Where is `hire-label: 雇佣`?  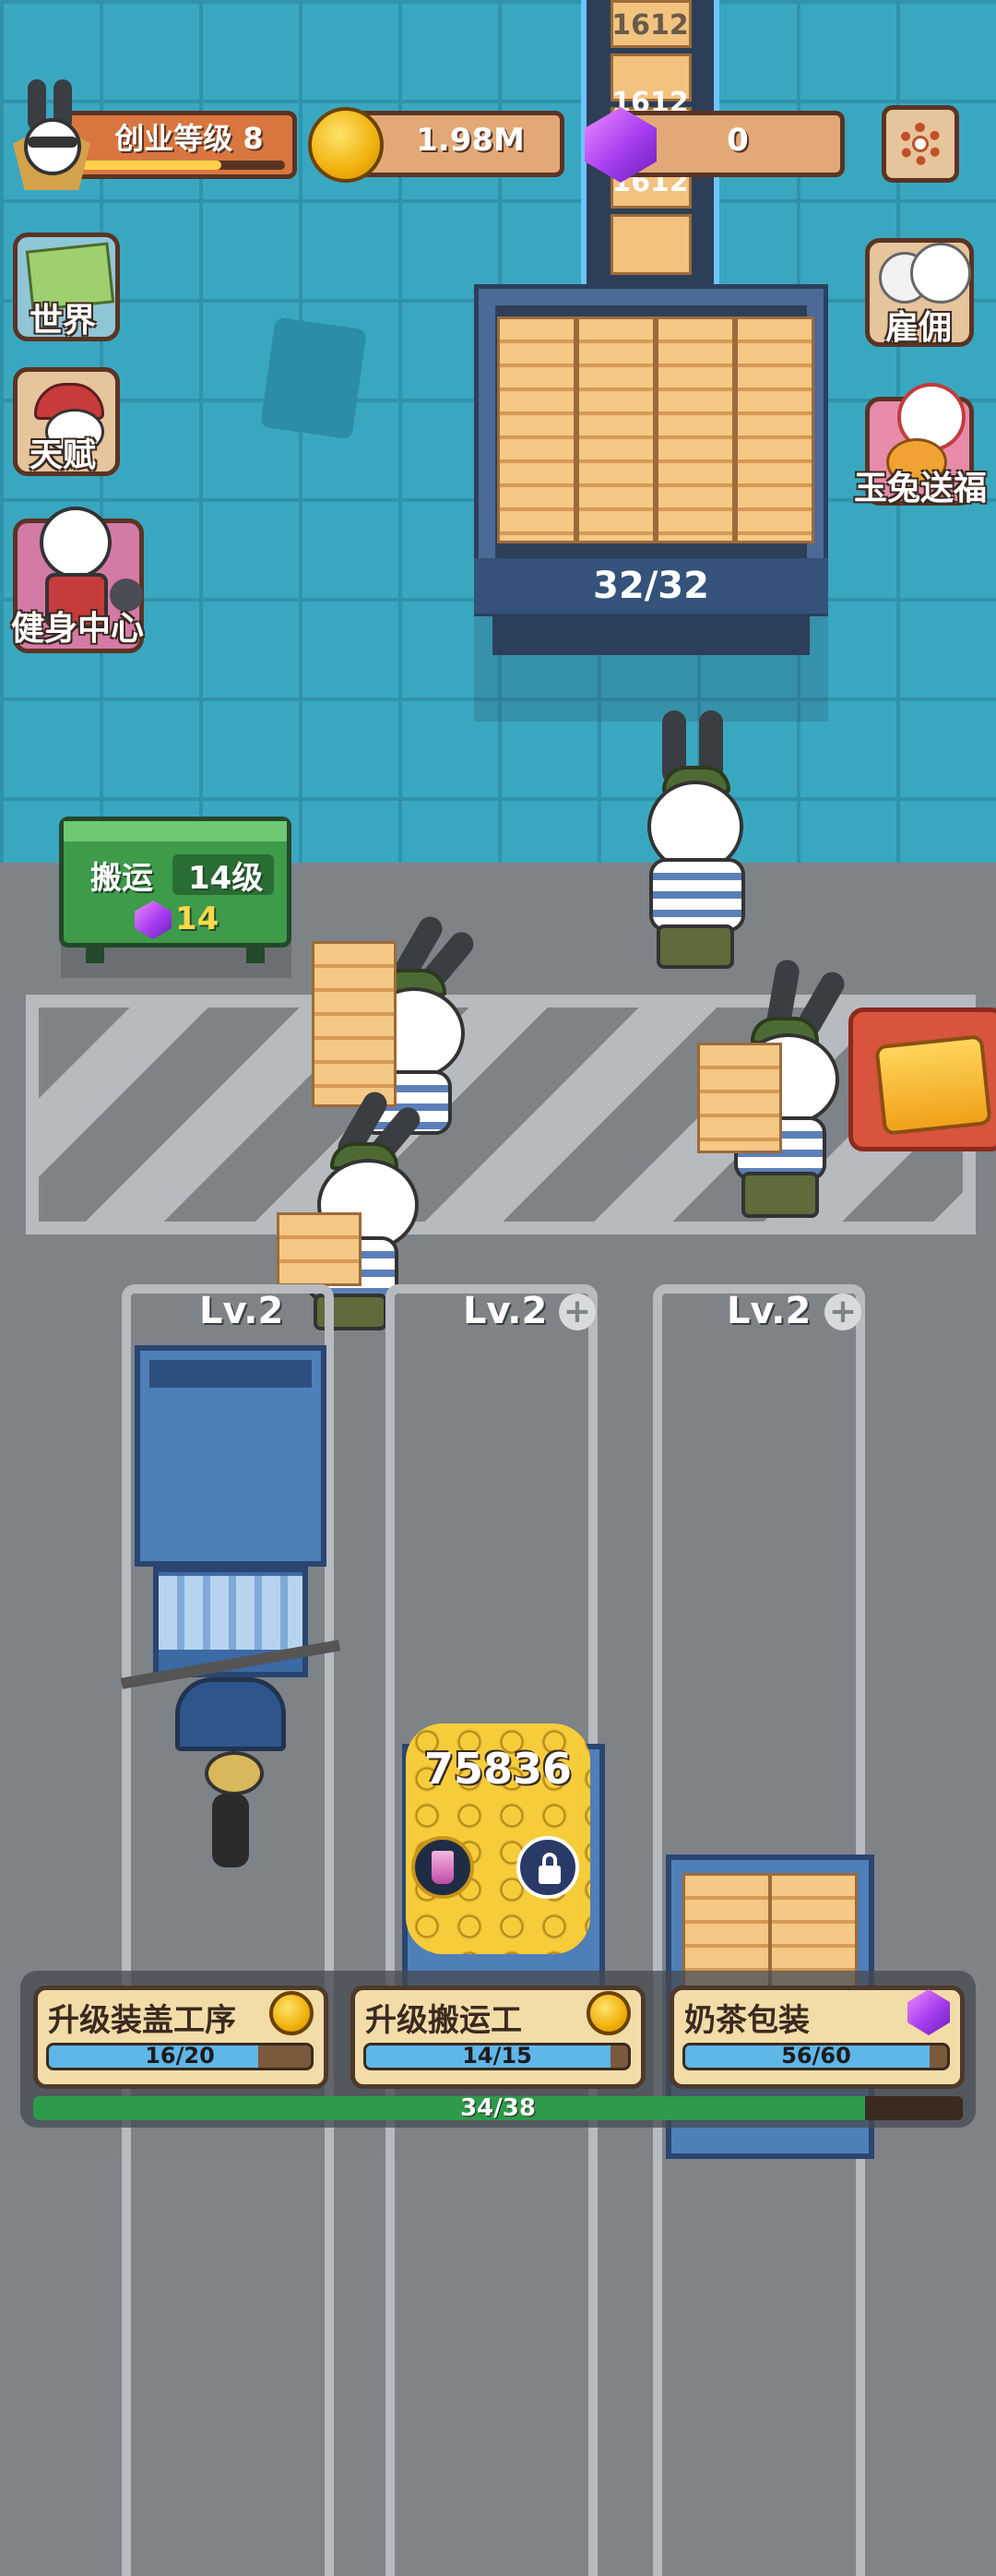
hire-label: 雇佣 is located at coordinates (919, 328).